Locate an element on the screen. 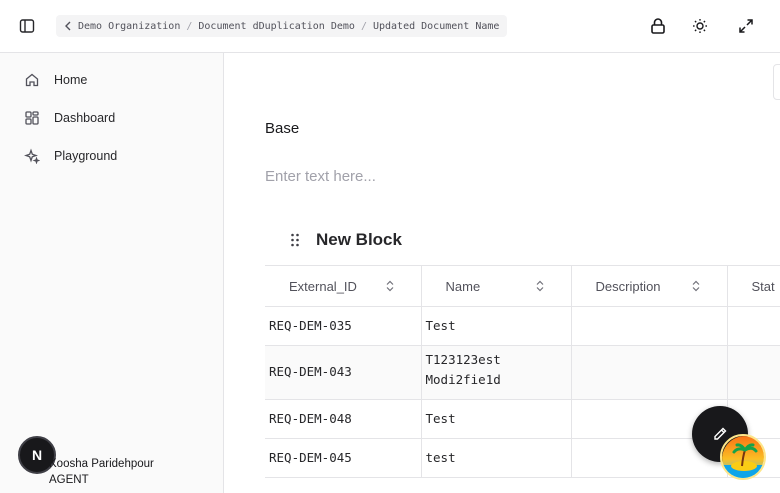  assistant-avatar-button is located at coordinates (743, 457).